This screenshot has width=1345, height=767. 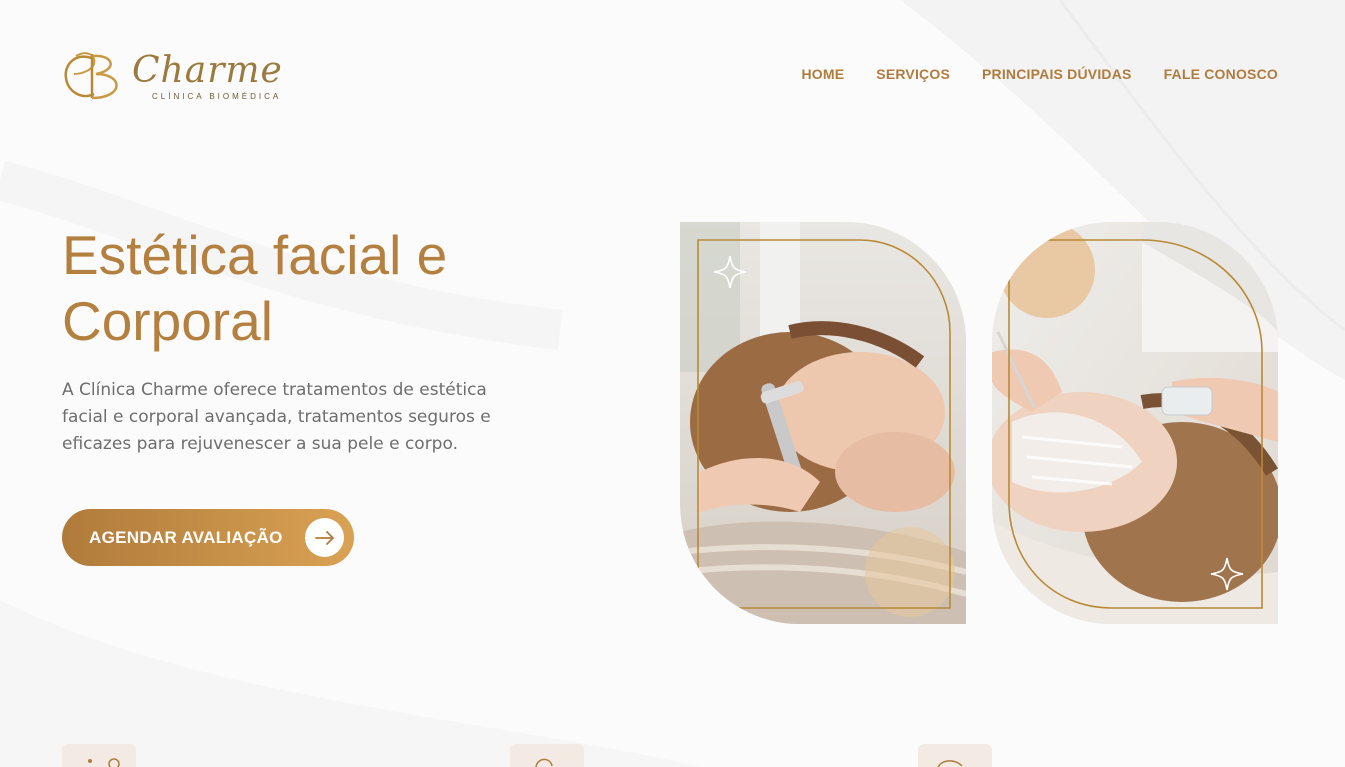 I want to click on hero-title-line2: Corporal, so click(x=167, y=321).